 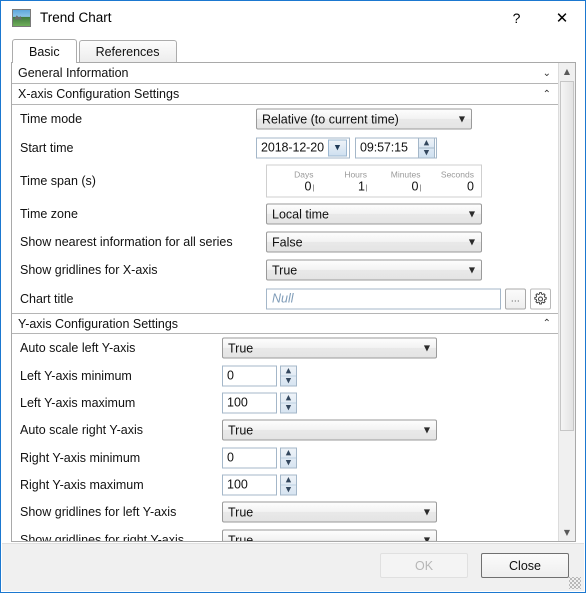 What do you see at coordinates (73, 73) in the screenshot?
I see `section-general-information-label: General Information` at bounding box center [73, 73].